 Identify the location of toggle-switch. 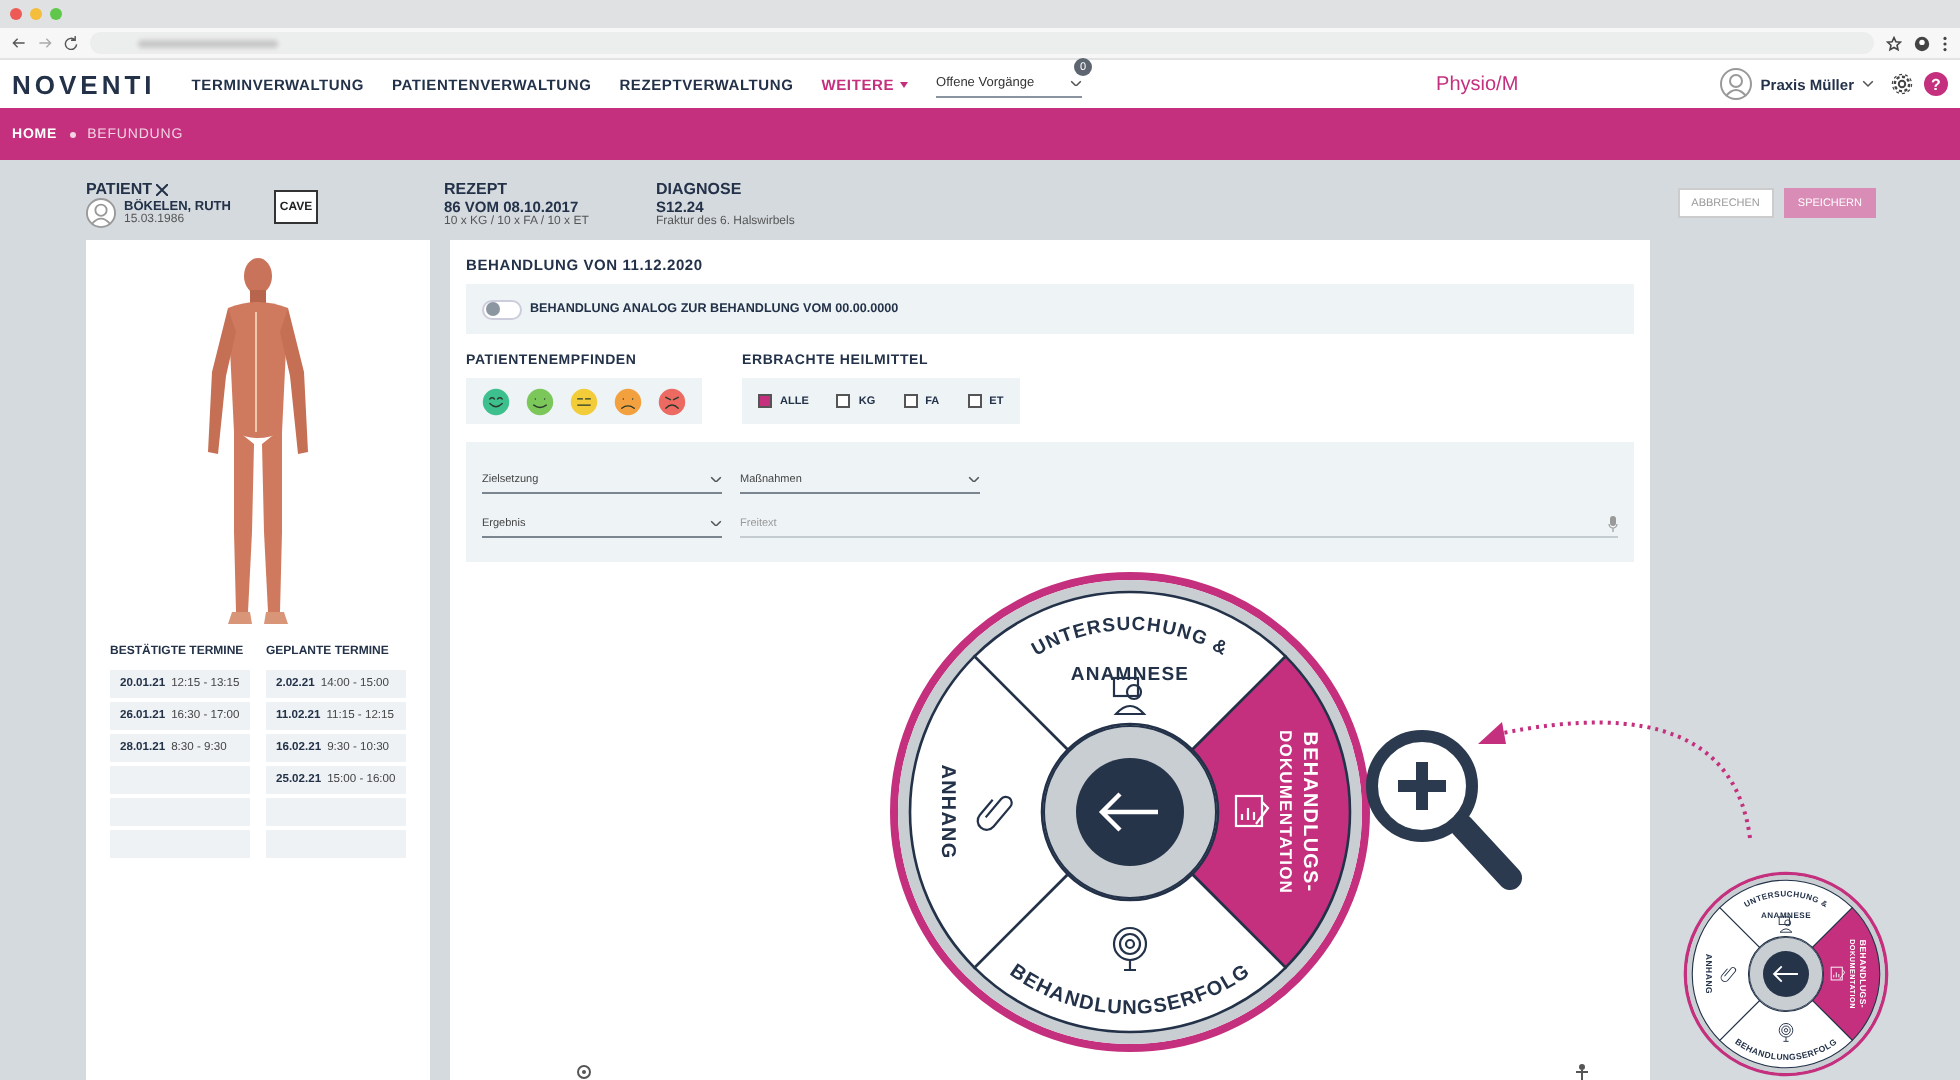
(502, 309).